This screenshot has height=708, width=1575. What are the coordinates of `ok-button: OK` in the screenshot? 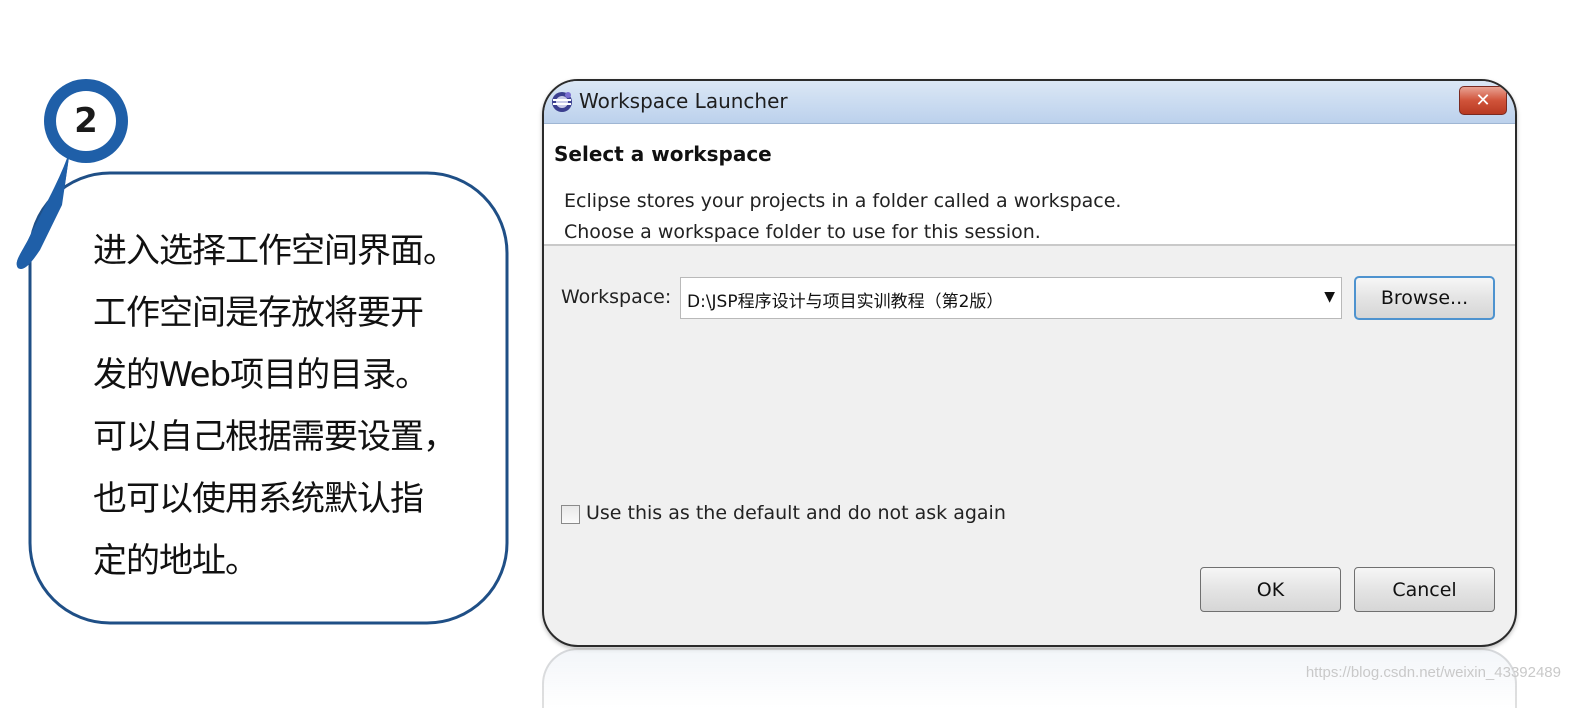 It's located at (1270, 589).